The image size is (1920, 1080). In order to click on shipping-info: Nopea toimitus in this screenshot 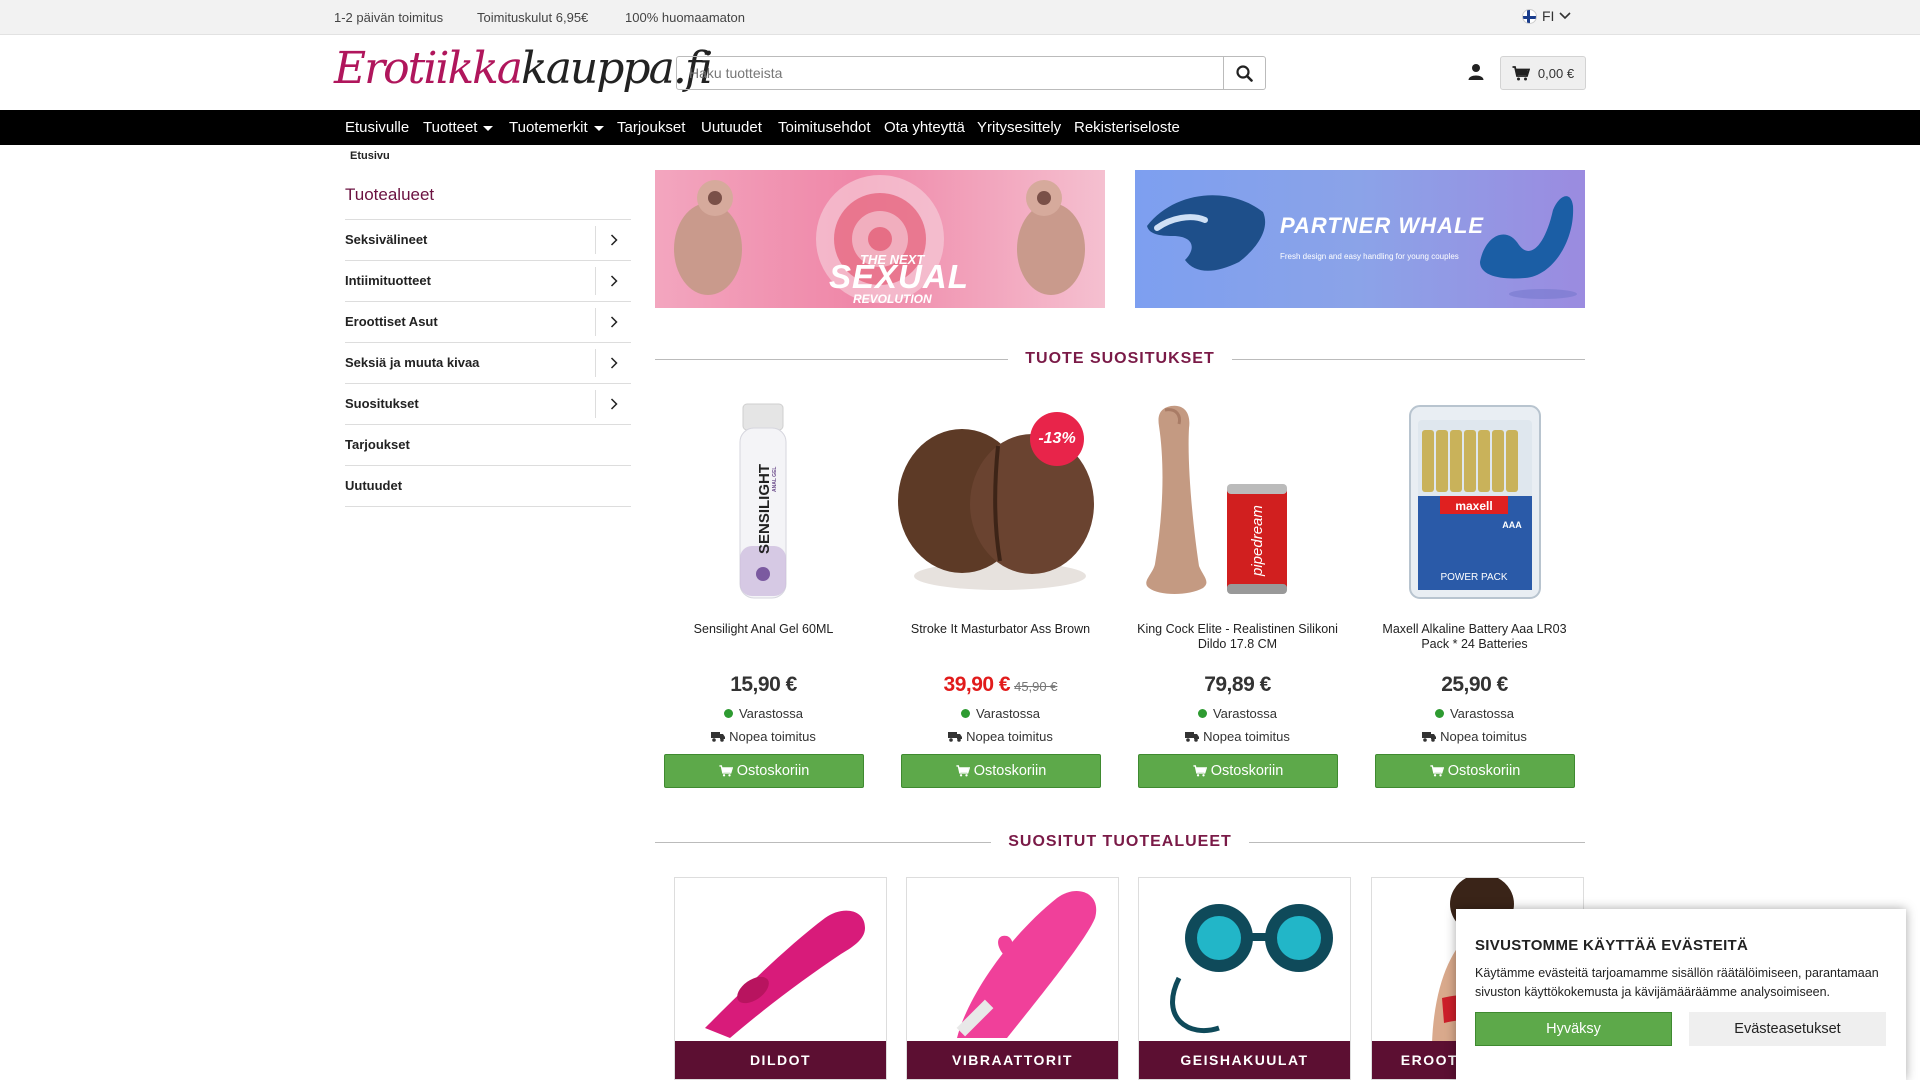, I will do `click(1474, 736)`.